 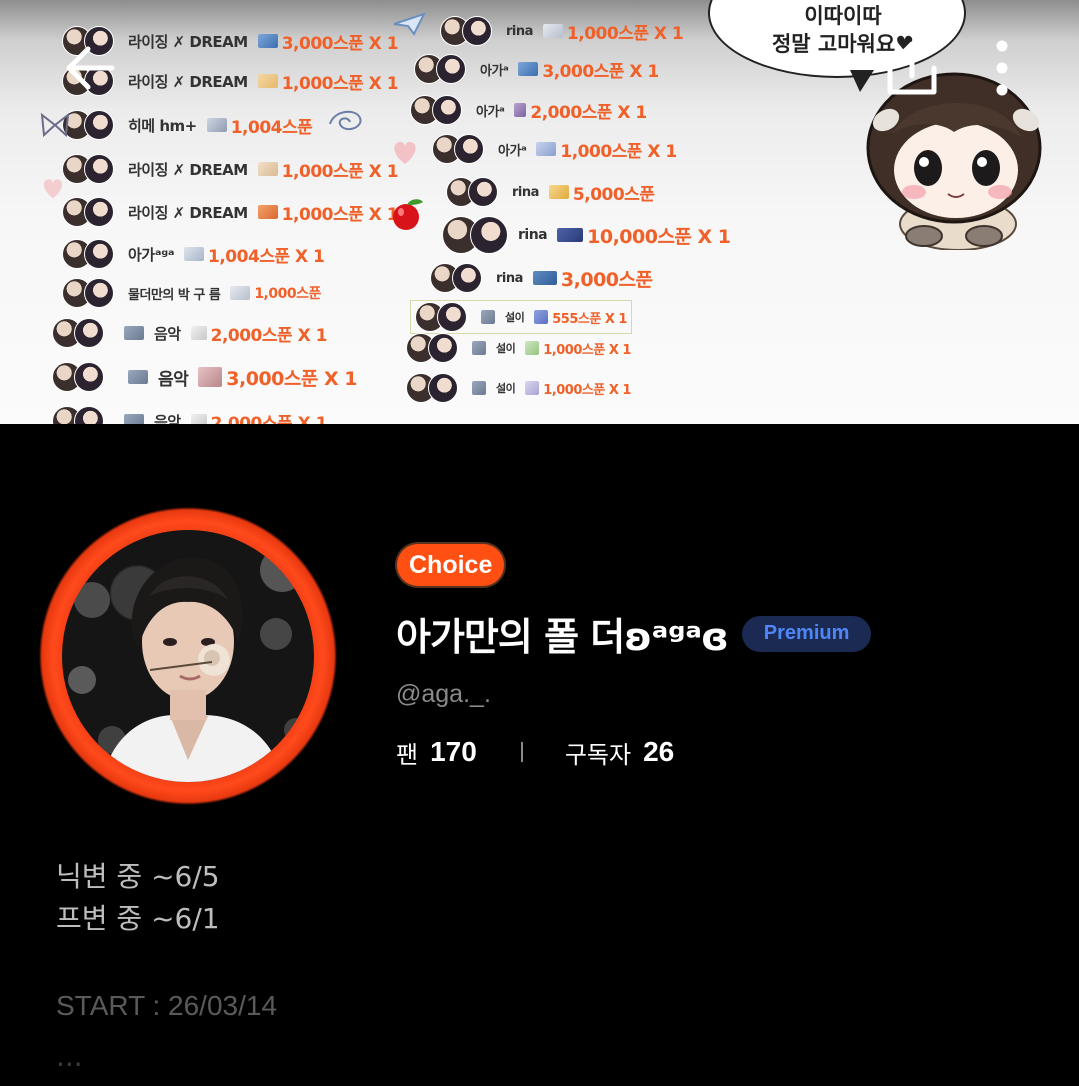 What do you see at coordinates (658, 752) in the screenshot?
I see `subscribers-count: 26` at bounding box center [658, 752].